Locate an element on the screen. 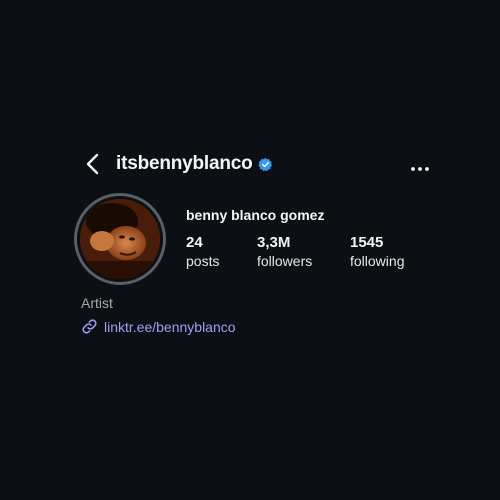  following-count: 1545 is located at coordinates (367, 242).